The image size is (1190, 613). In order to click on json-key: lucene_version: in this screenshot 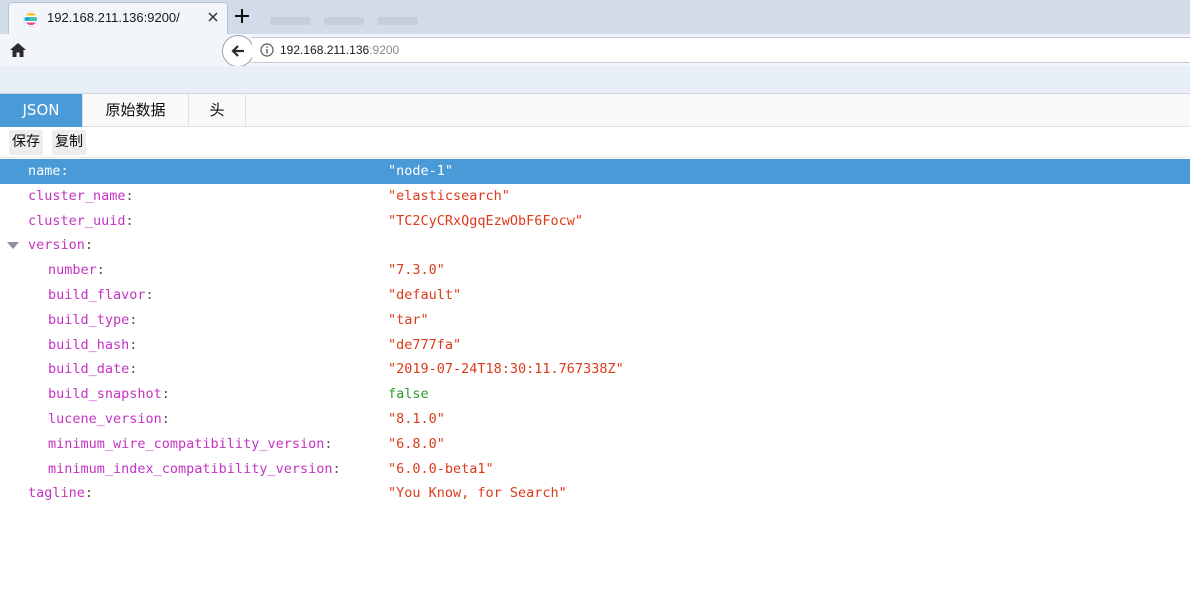, I will do `click(109, 418)`.